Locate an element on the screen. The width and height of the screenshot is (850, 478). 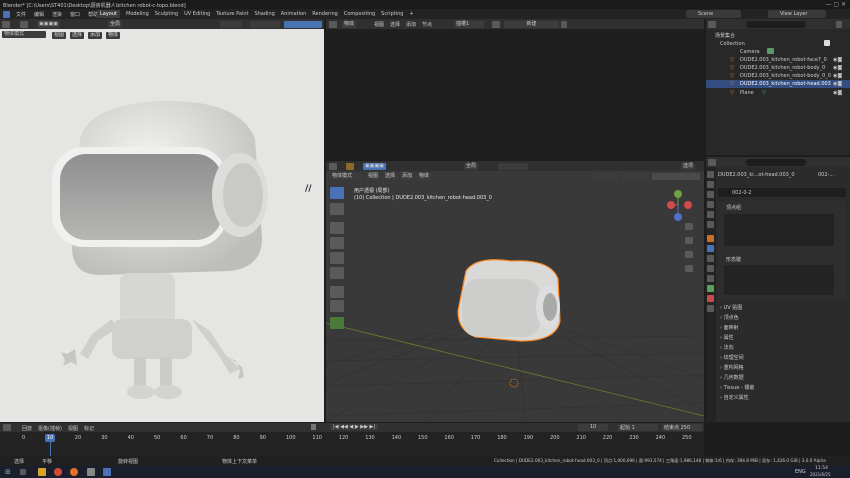
main-snap-toggle is located at coordinates (513, 166).